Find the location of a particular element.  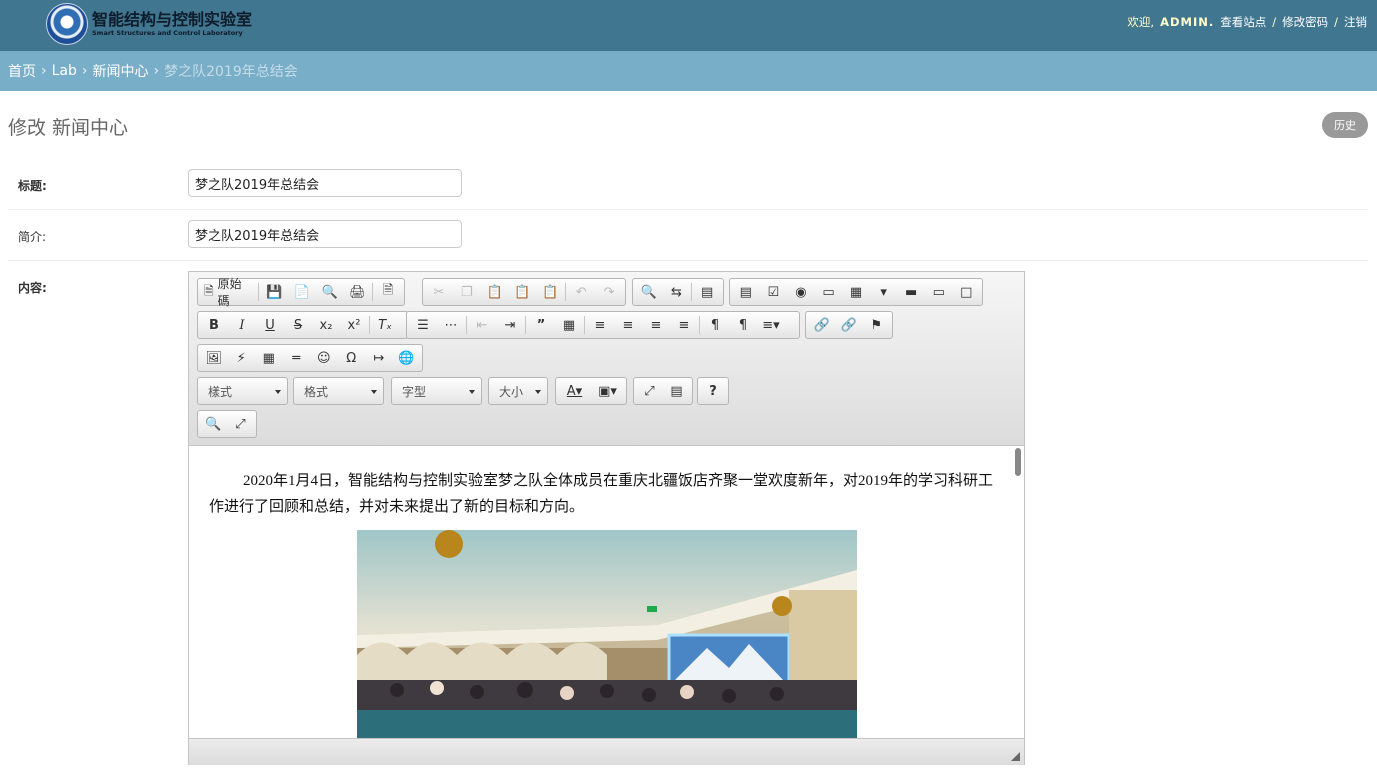

preview-button: 🔍 is located at coordinates (330, 292).